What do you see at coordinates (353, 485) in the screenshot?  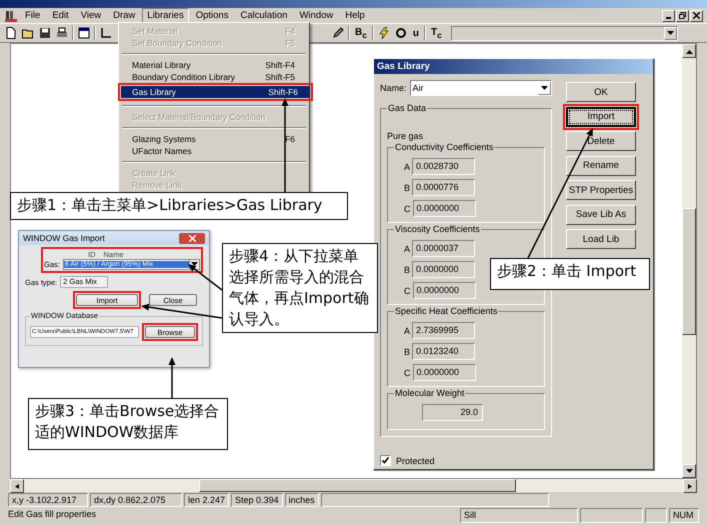 I see `horizontal-scrollbar` at bounding box center [353, 485].